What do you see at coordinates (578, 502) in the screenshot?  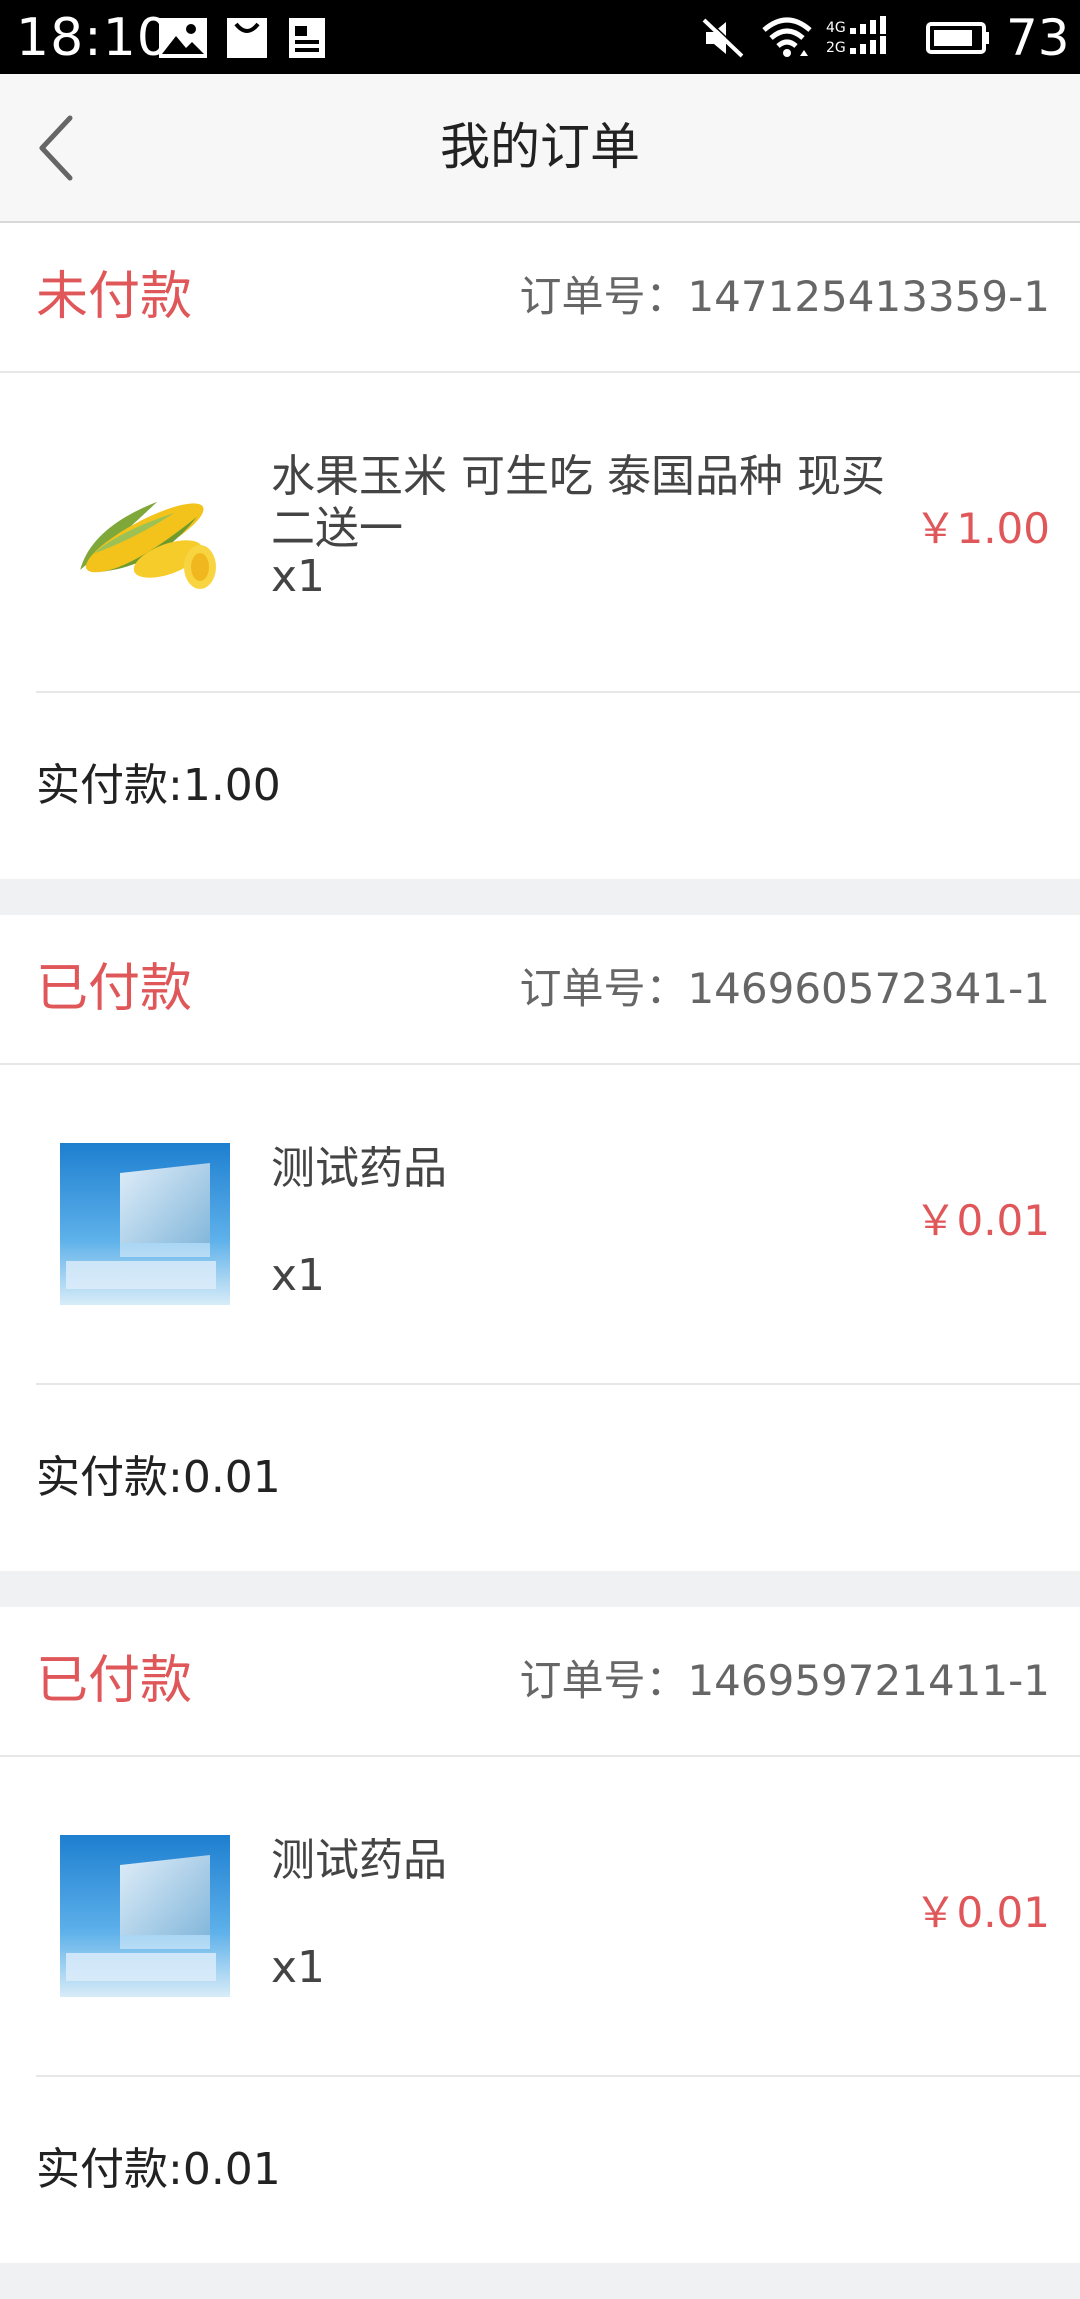 I see `product-name: 水果玉米 可生吃 泰国品种 现买二送一` at bounding box center [578, 502].